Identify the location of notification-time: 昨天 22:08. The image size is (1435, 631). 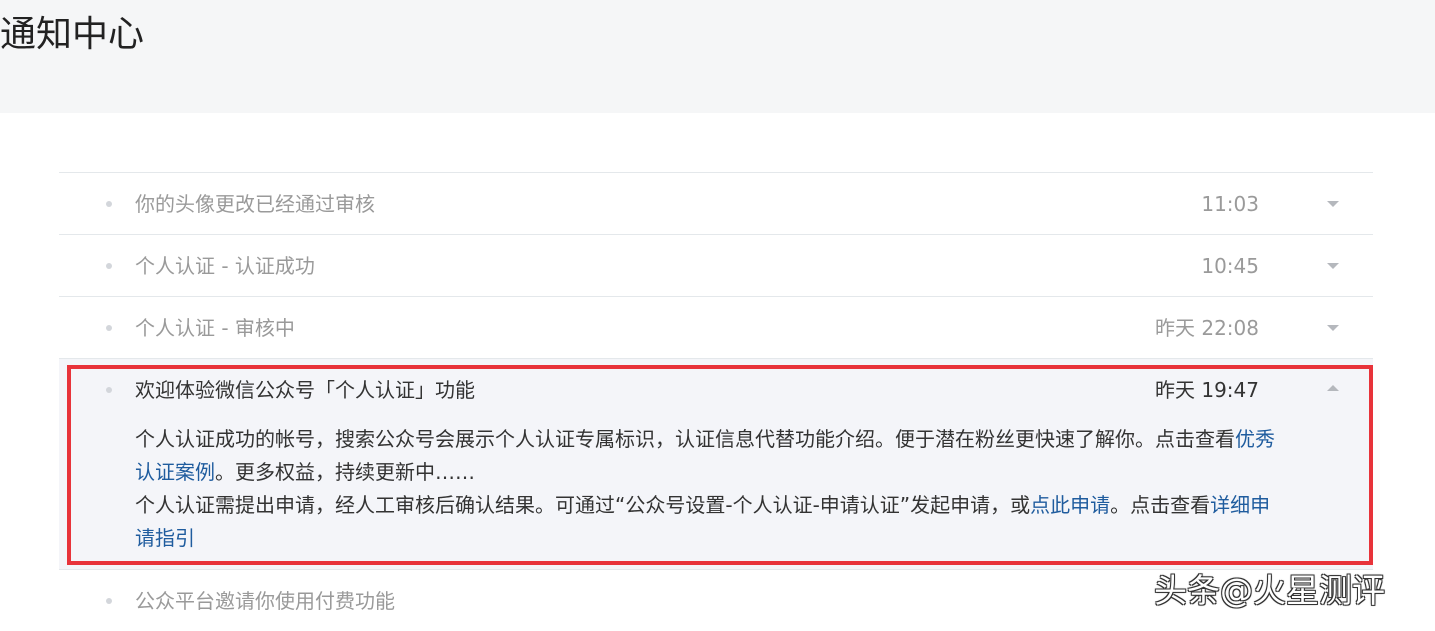
(1207, 328).